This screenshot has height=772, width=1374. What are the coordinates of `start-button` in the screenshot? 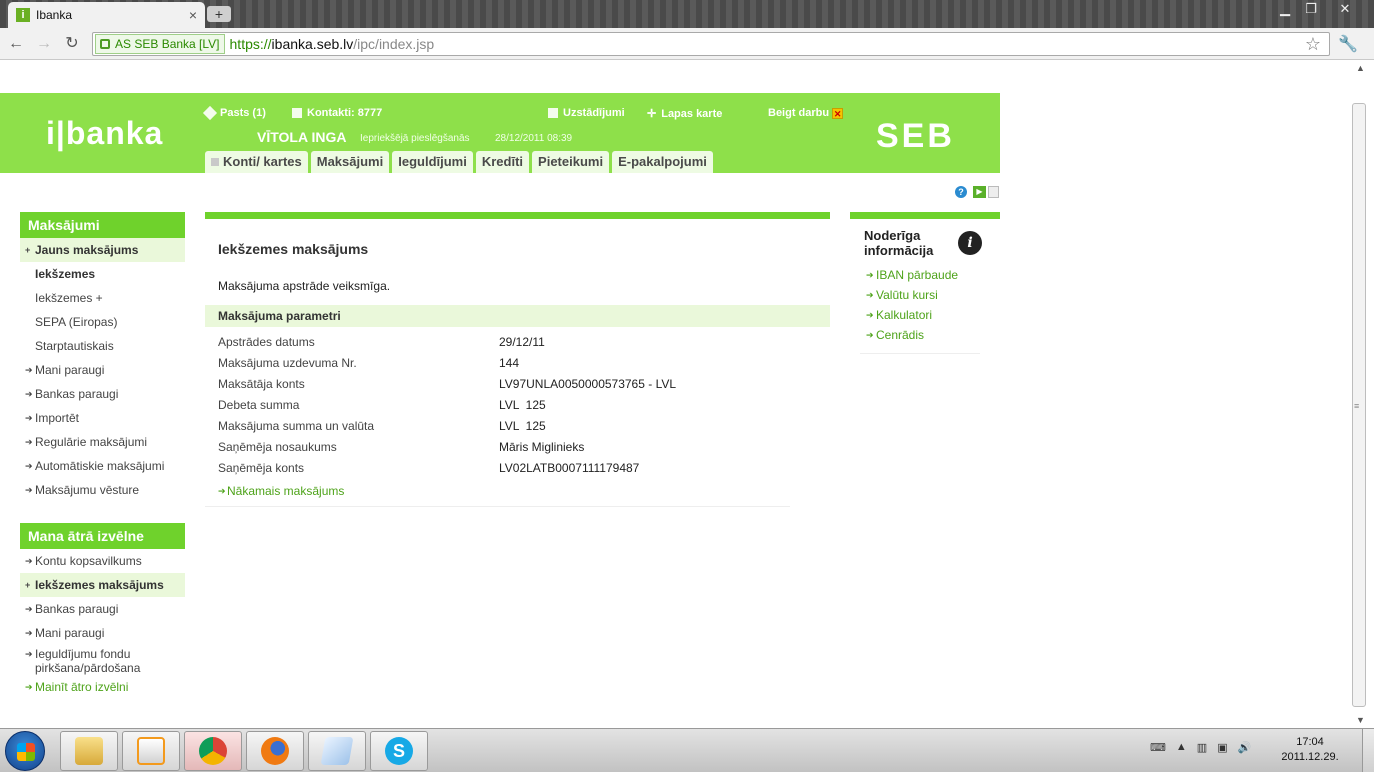 It's located at (25, 751).